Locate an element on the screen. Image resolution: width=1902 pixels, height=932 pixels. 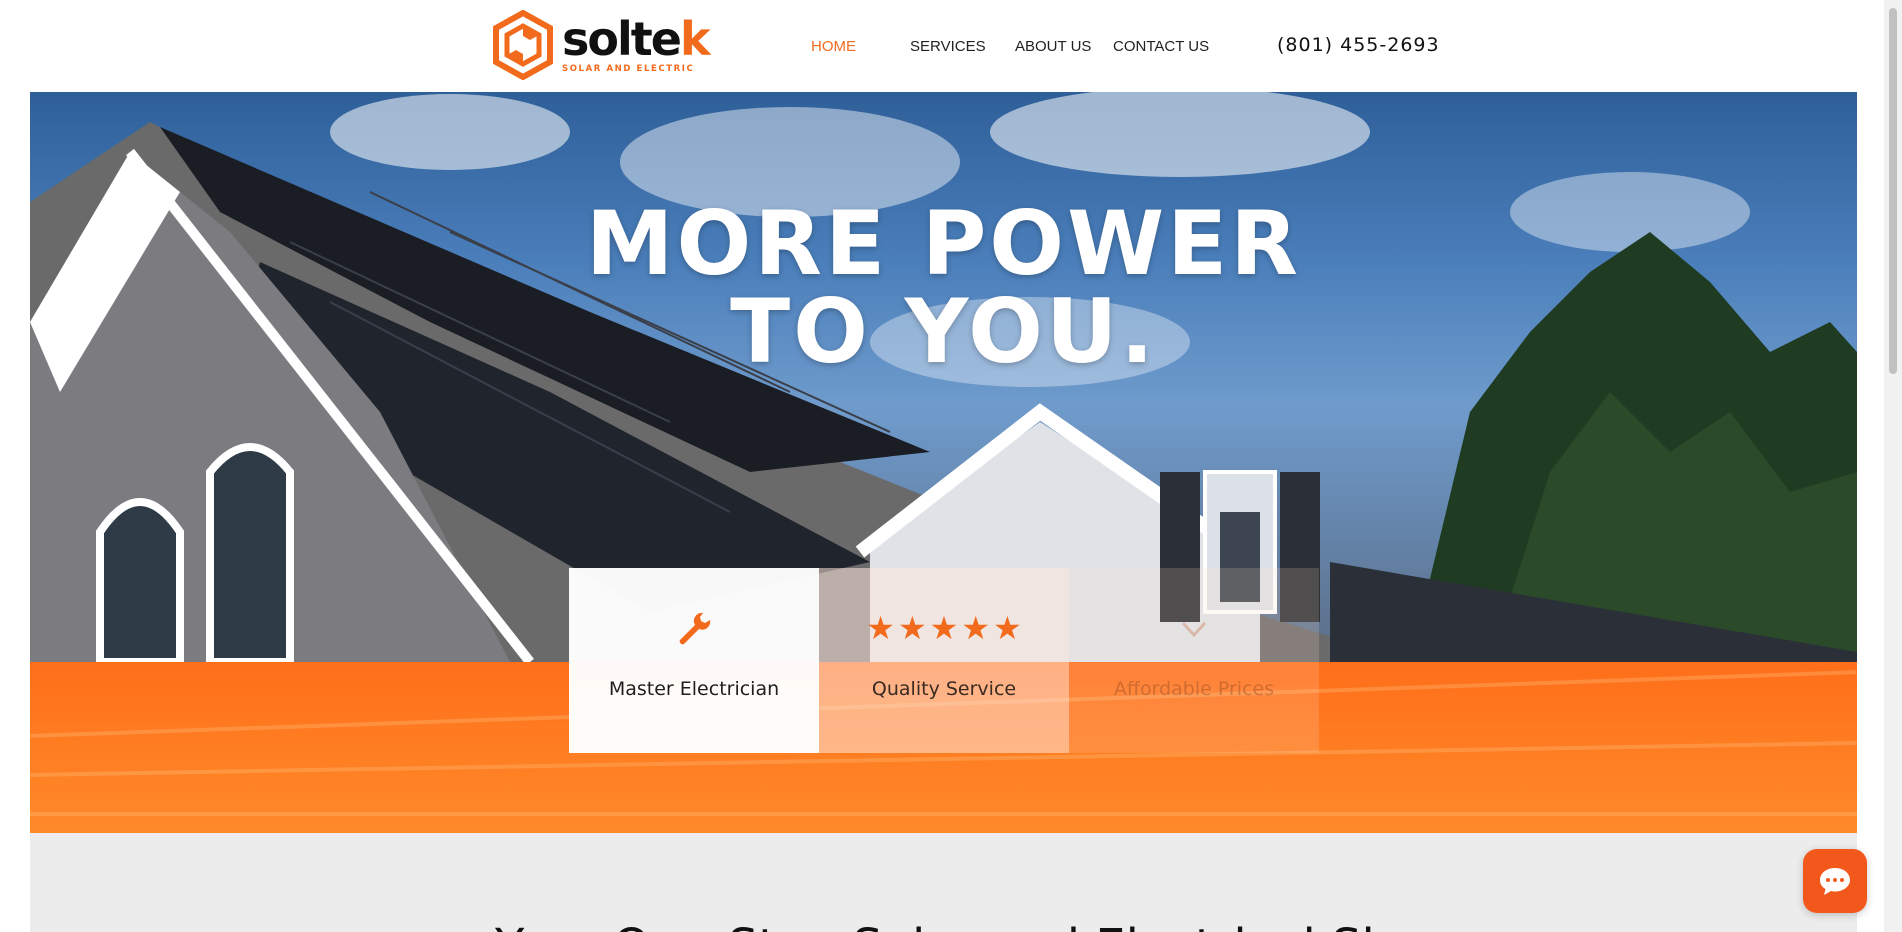
services-intro-section: Your One-Stop Solar and Electrical Sh is located at coordinates (943, 882).